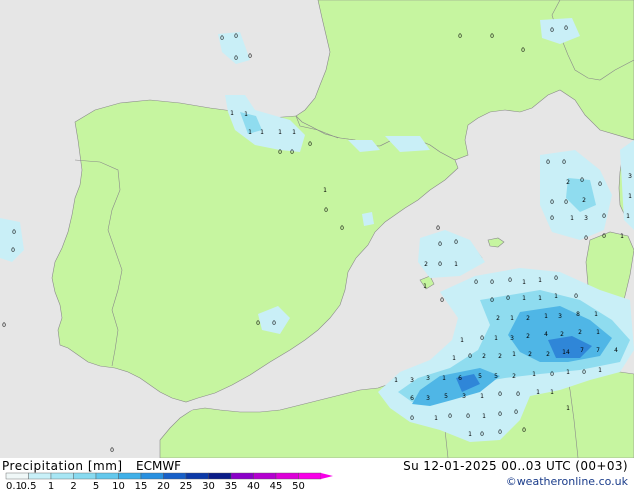 This screenshot has width=634, height=490. Describe the element at coordinates (546, 334) in the screenshot. I see `precip-value-label: 4` at that location.